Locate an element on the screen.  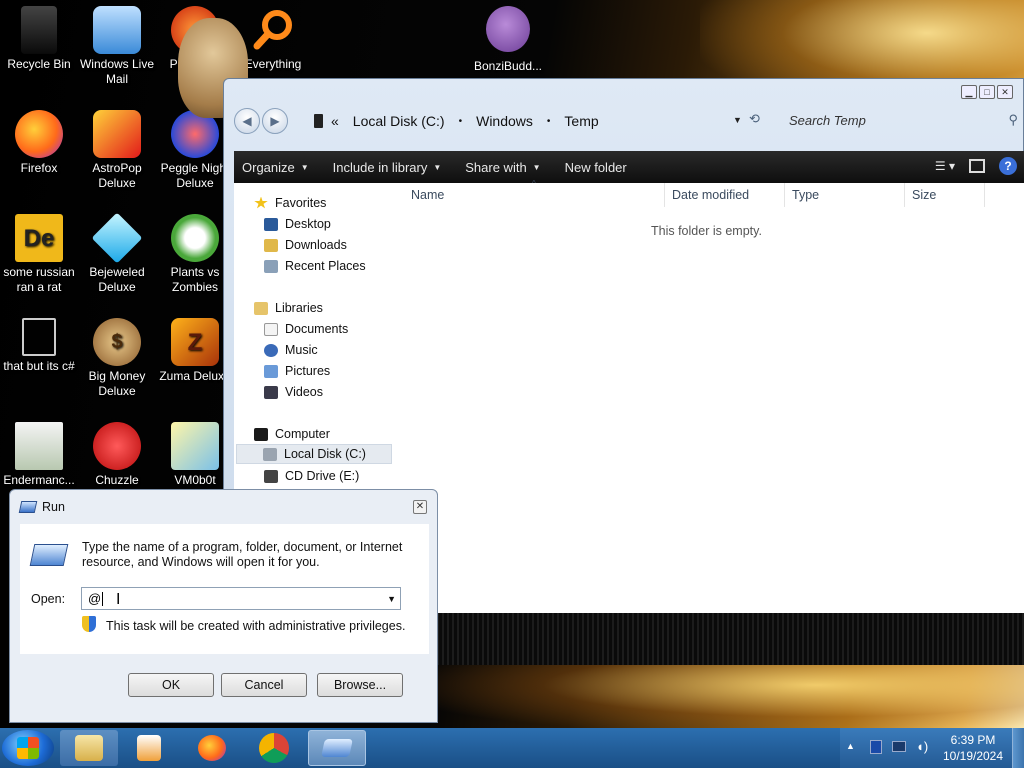
new-folder-button: New folder is located at coordinates (596, 167).